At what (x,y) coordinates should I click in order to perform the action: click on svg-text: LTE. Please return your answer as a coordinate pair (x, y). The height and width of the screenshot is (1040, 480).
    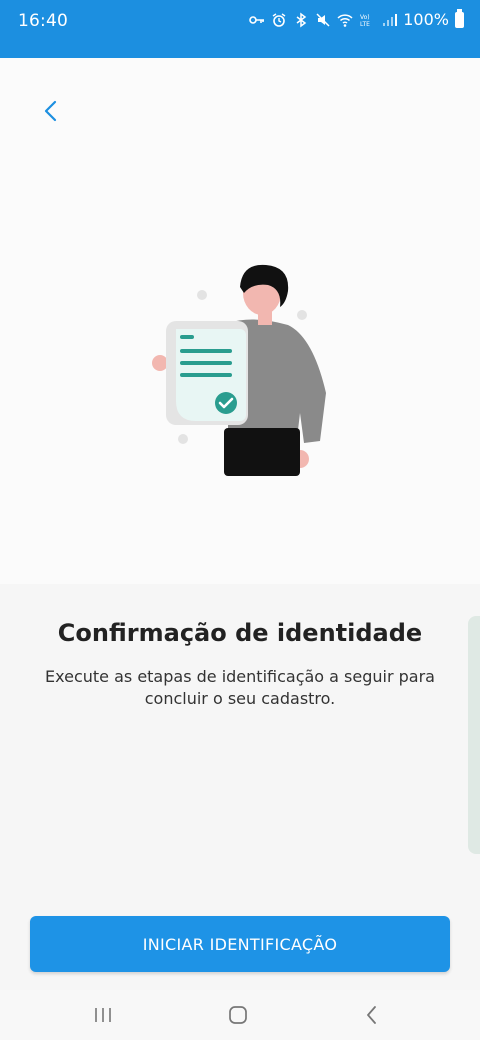
    Looking at the image, I should click on (365, 24).